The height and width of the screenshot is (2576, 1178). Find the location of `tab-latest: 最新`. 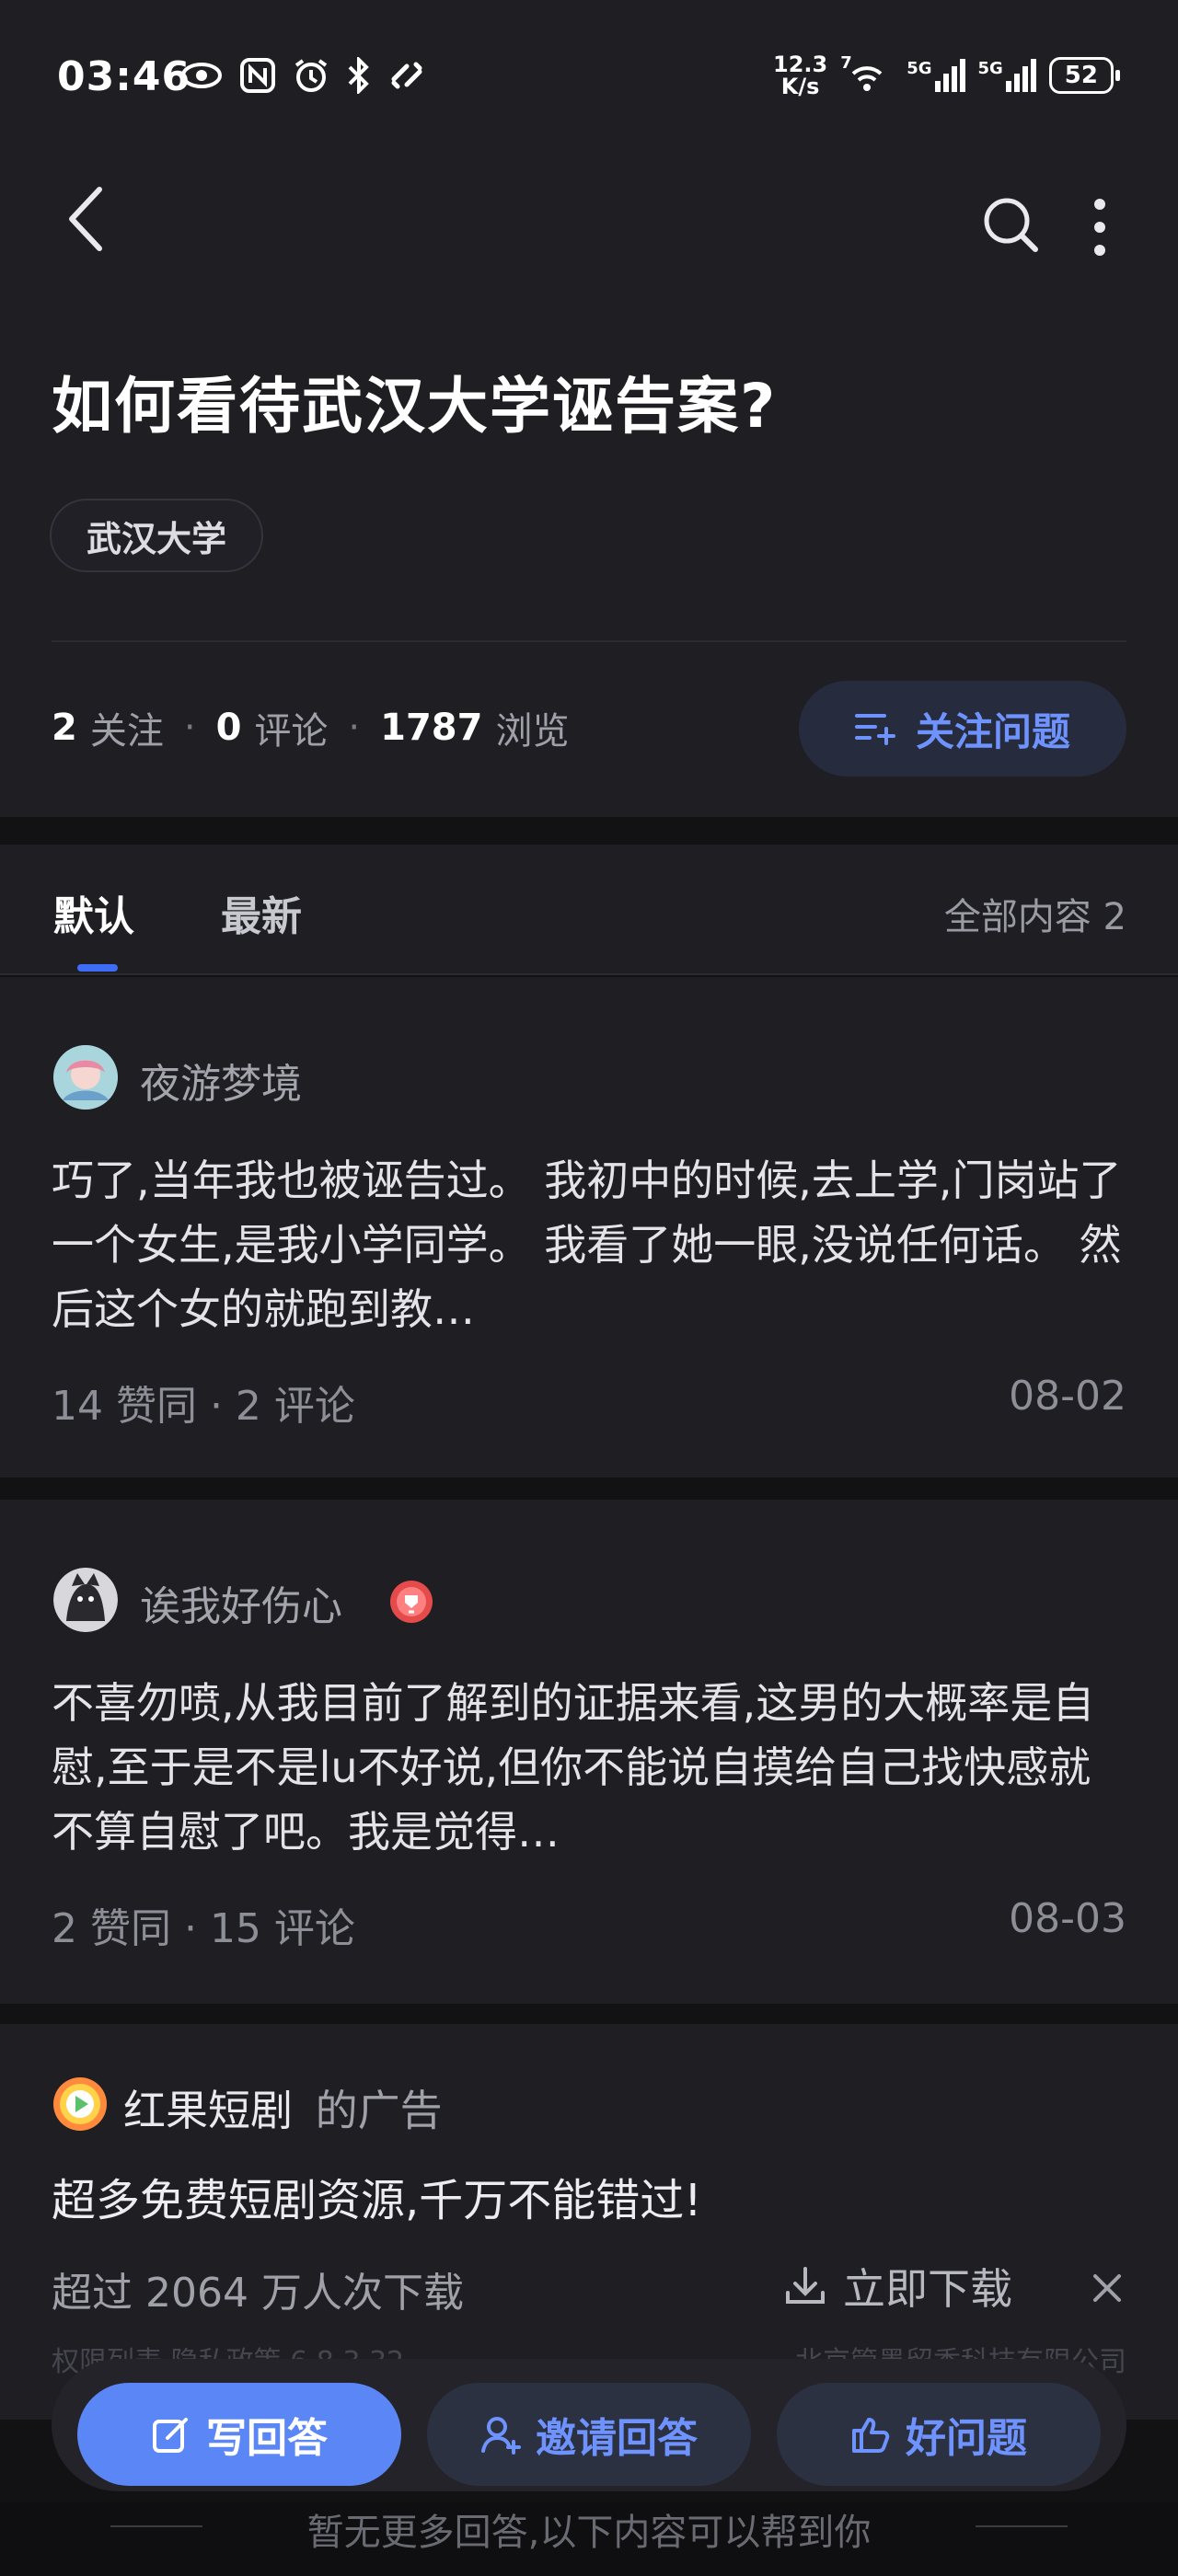

tab-latest: 最新 is located at coordinates (261, 912).